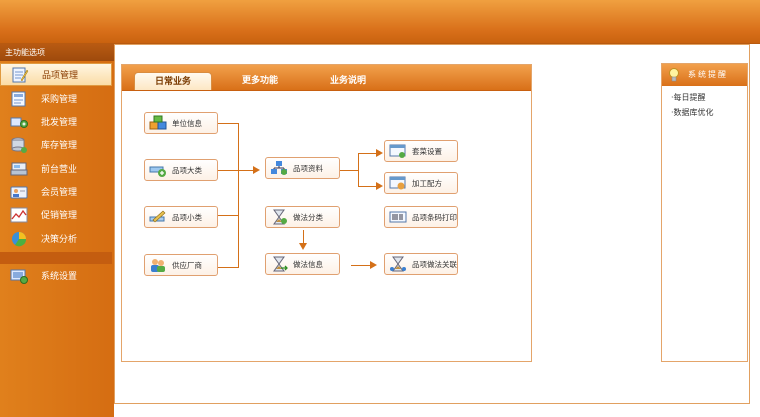 Image resolution: width=760 pixels, height=417 pixels. I want to click on boxes-icon, so click(158, 122).